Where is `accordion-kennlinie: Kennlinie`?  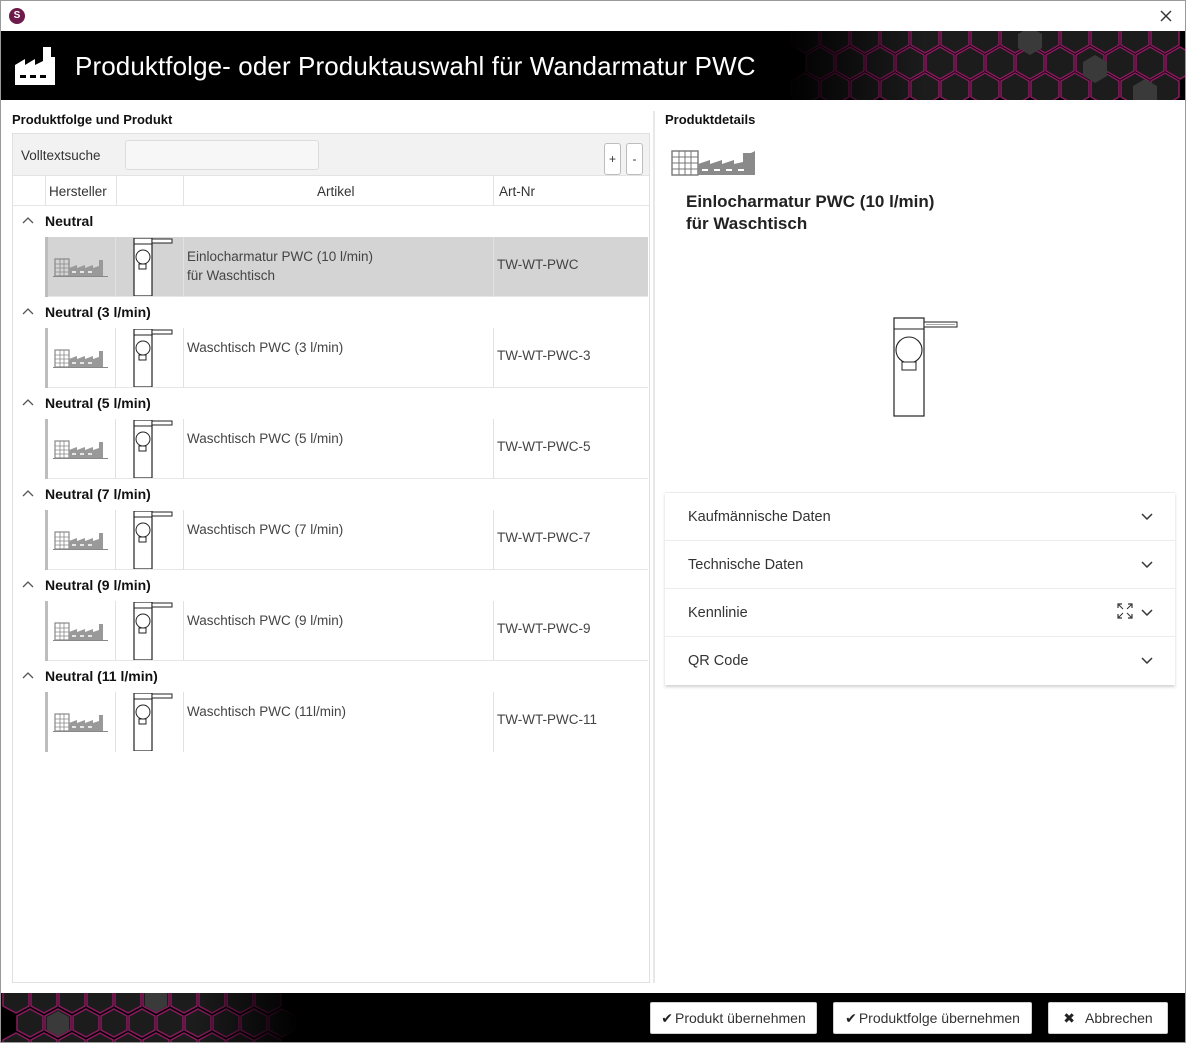 accordion-kennlinie: Kennlinie is located at coordinates (920, 613).